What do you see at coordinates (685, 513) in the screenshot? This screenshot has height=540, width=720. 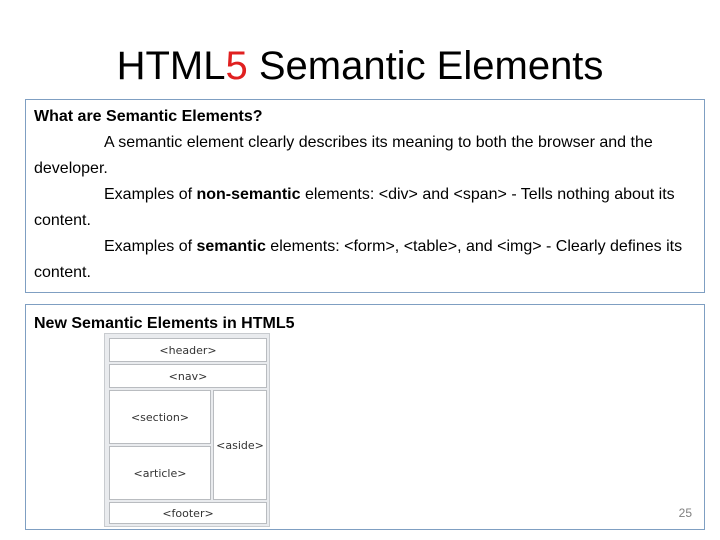 I see `page-number: 25` at bounding box center [685, 513].